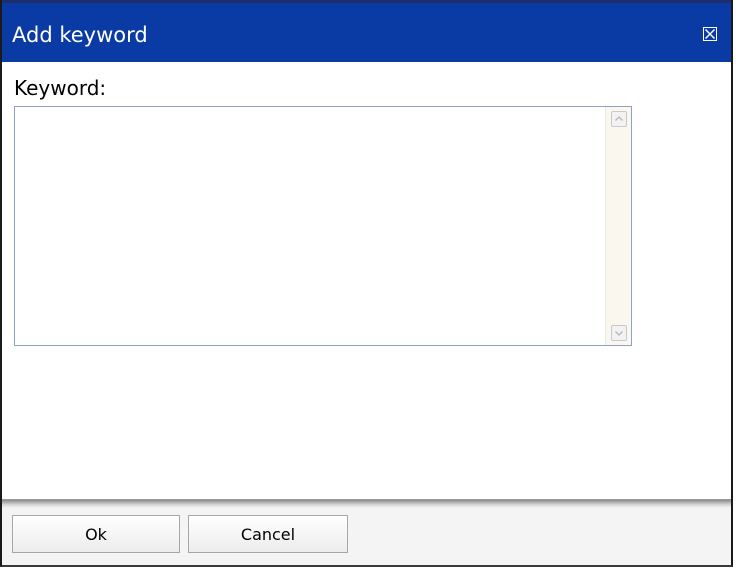 The height and width of the screenshot is (571, 736). Describe the element at coordinates (366, 31) in the screenshot. I see `dialog-titlebar: Add keyword` at that location.